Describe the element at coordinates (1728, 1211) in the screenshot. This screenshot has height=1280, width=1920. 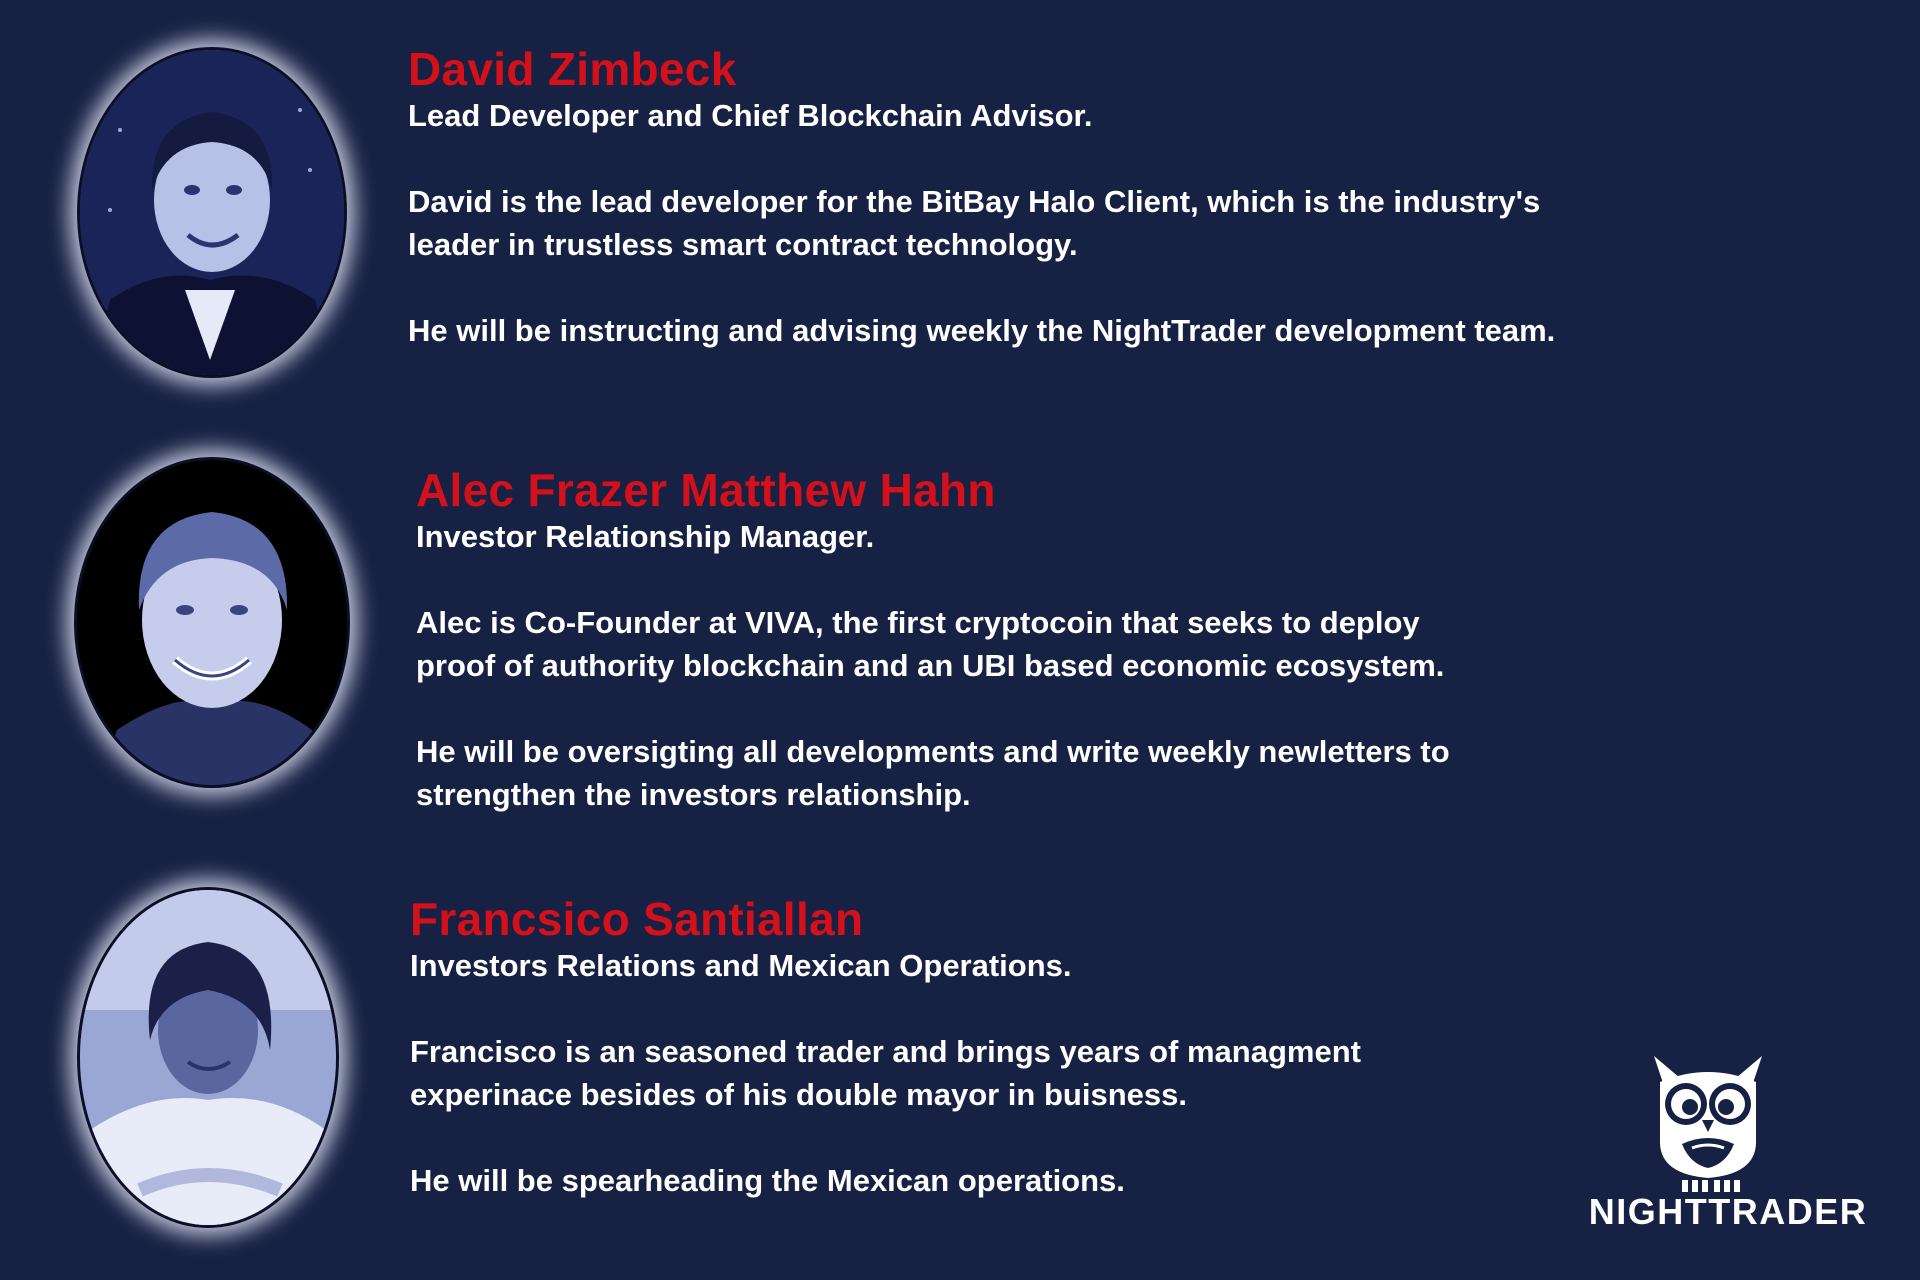
I see `logo-wordmark: NIGHTTRADER` at that location.